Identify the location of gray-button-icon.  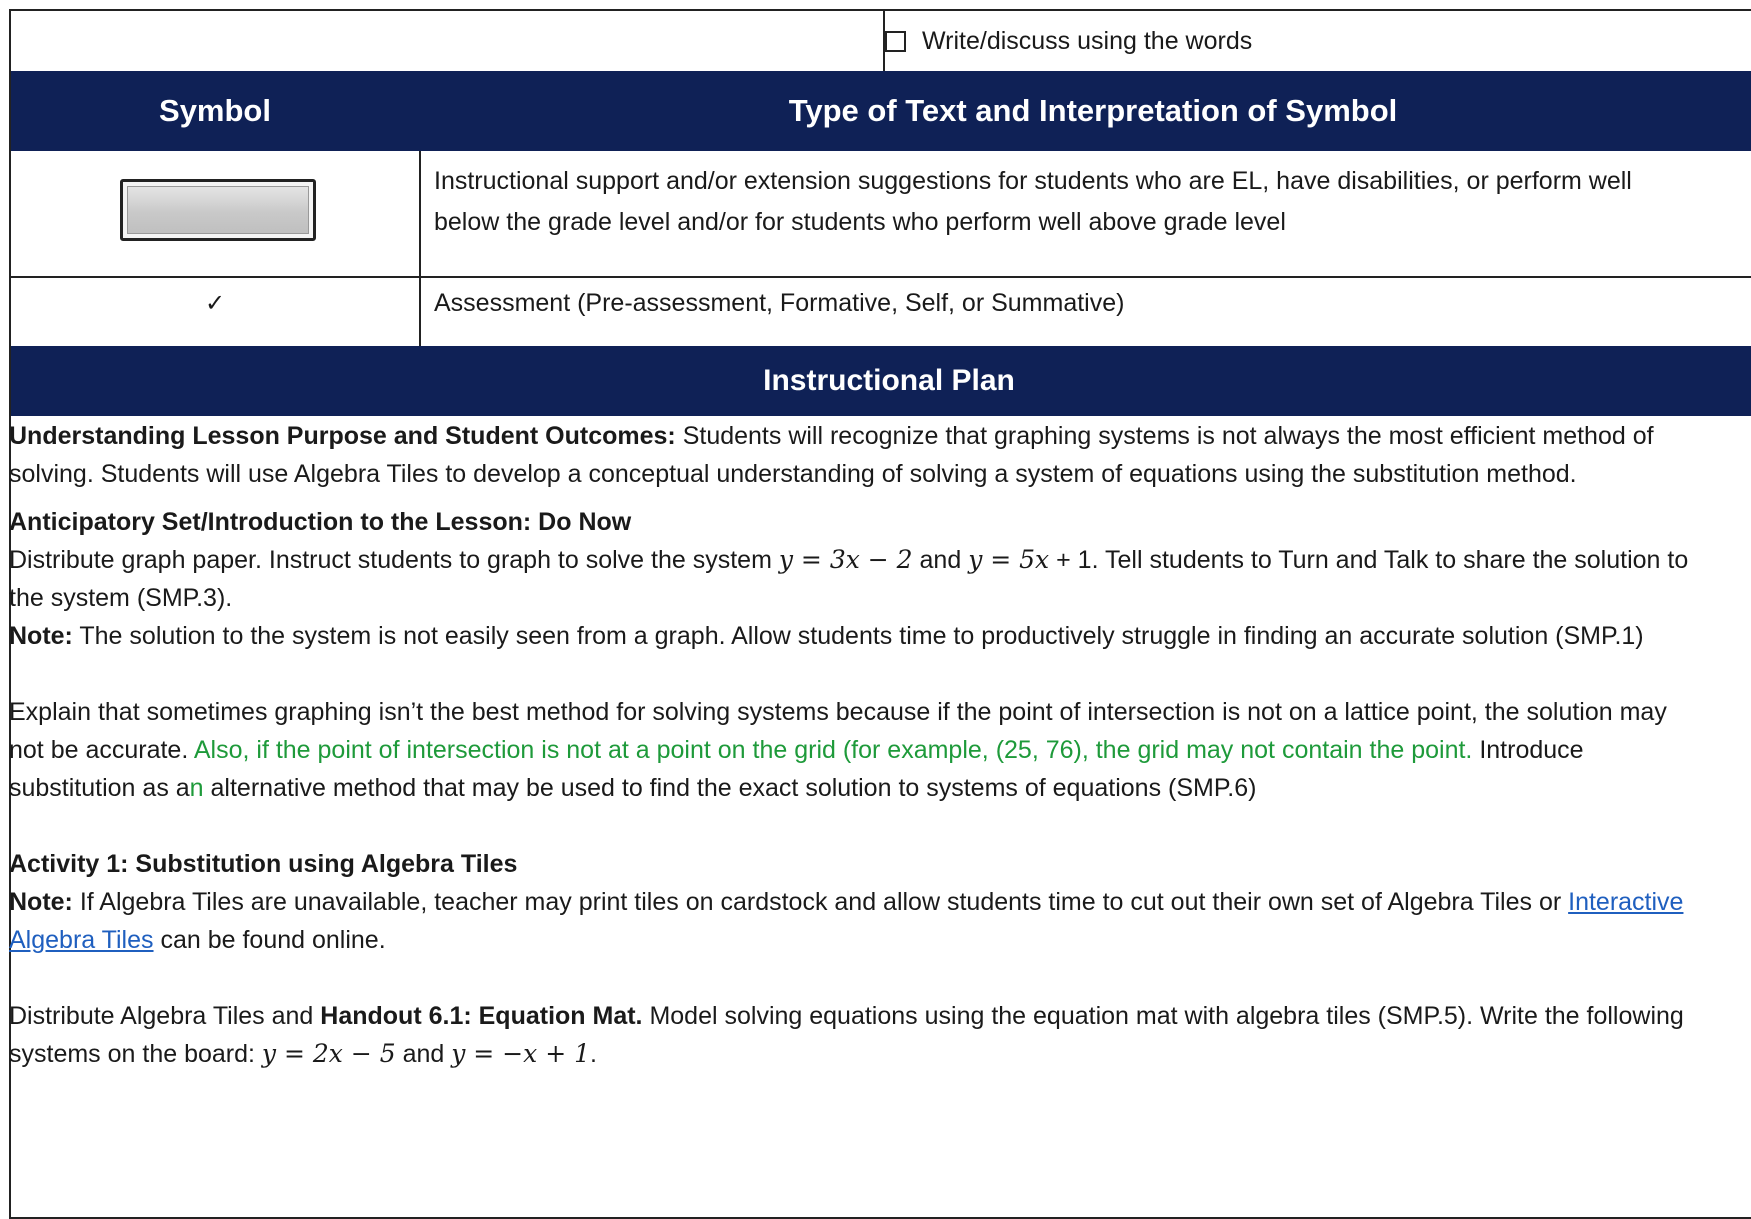
(218, 210).